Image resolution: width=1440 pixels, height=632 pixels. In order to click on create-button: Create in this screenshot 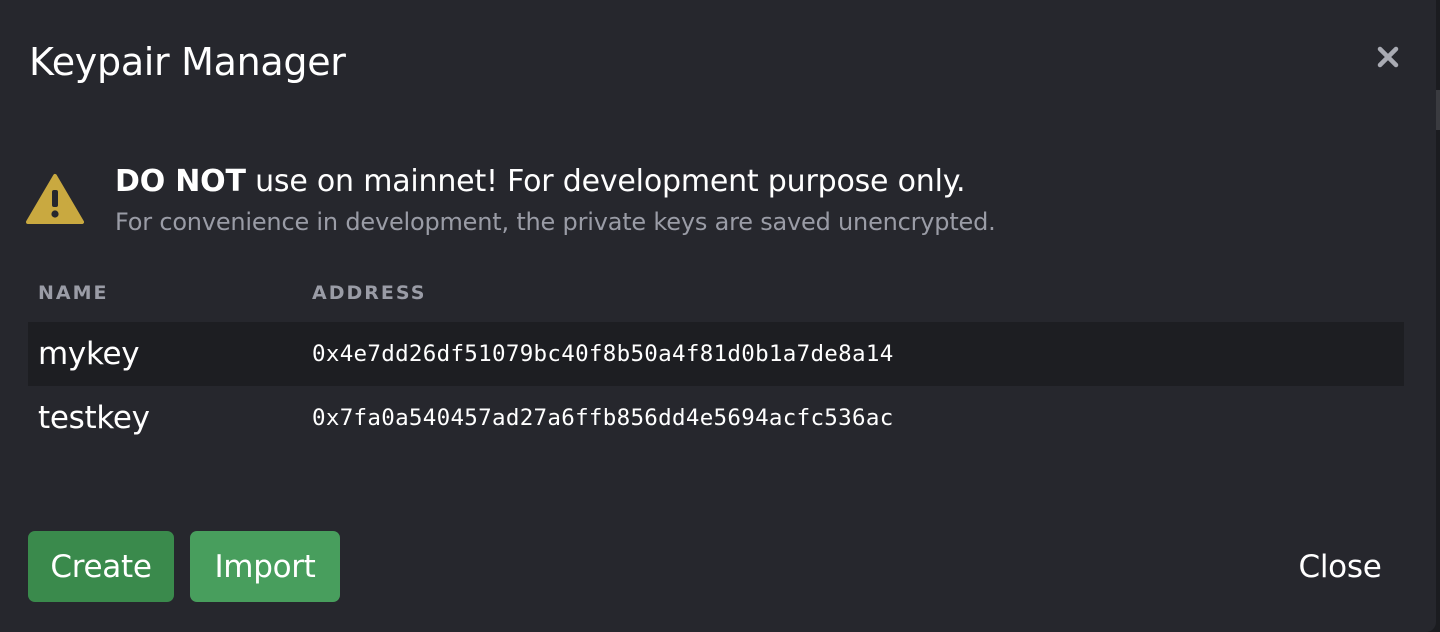, I will do `click(101, 566)`.